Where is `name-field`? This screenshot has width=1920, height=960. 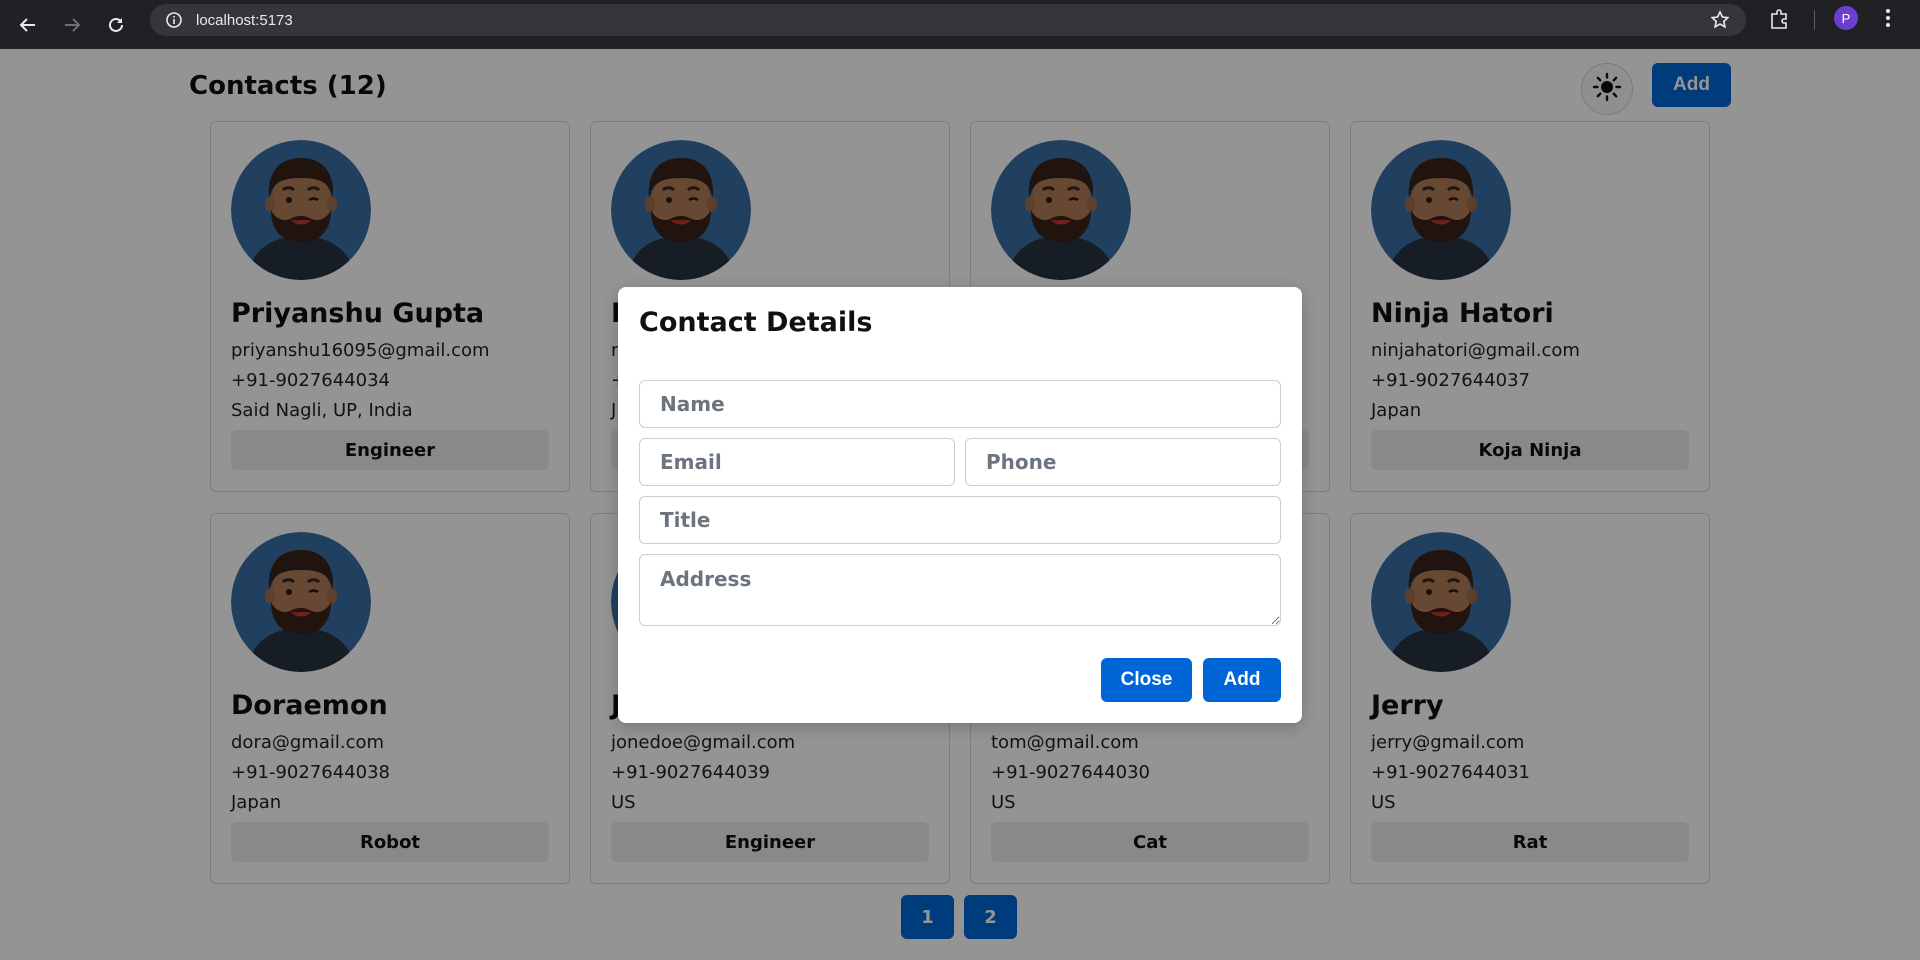
name-field is located at coordinates (960, 404).